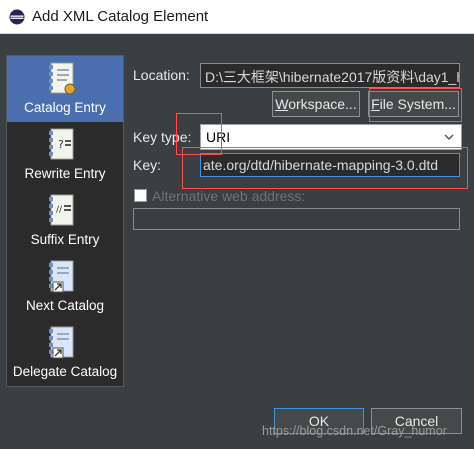  Describe the element at coordinates (61, 276) in the screenshot. I see `next-catalog-icon` at that location.